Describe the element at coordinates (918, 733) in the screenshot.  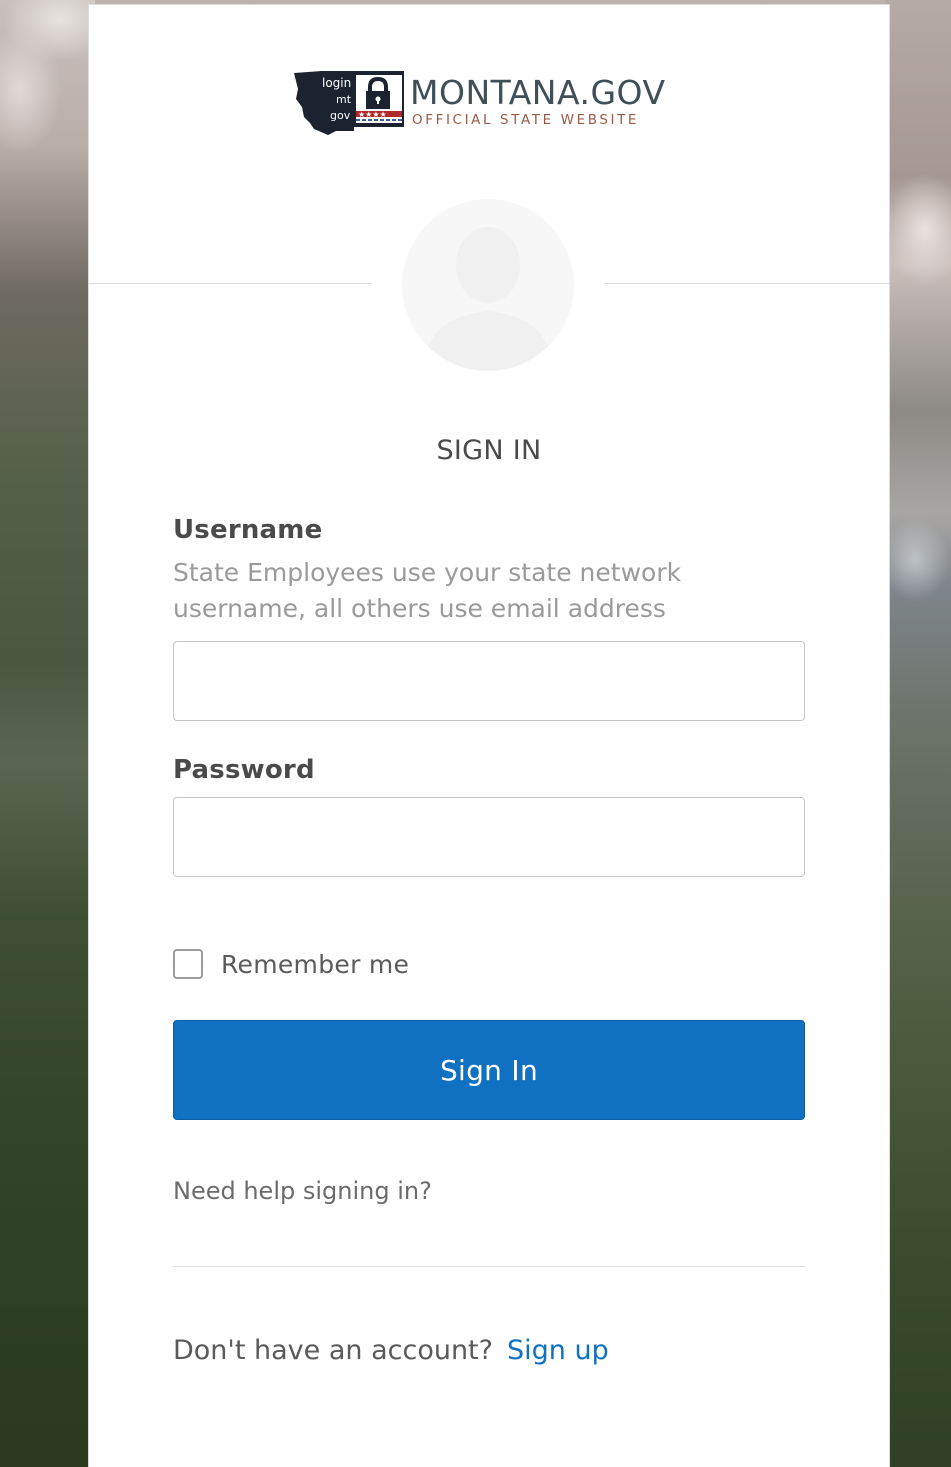
I see `background-mountains-right` at that location.